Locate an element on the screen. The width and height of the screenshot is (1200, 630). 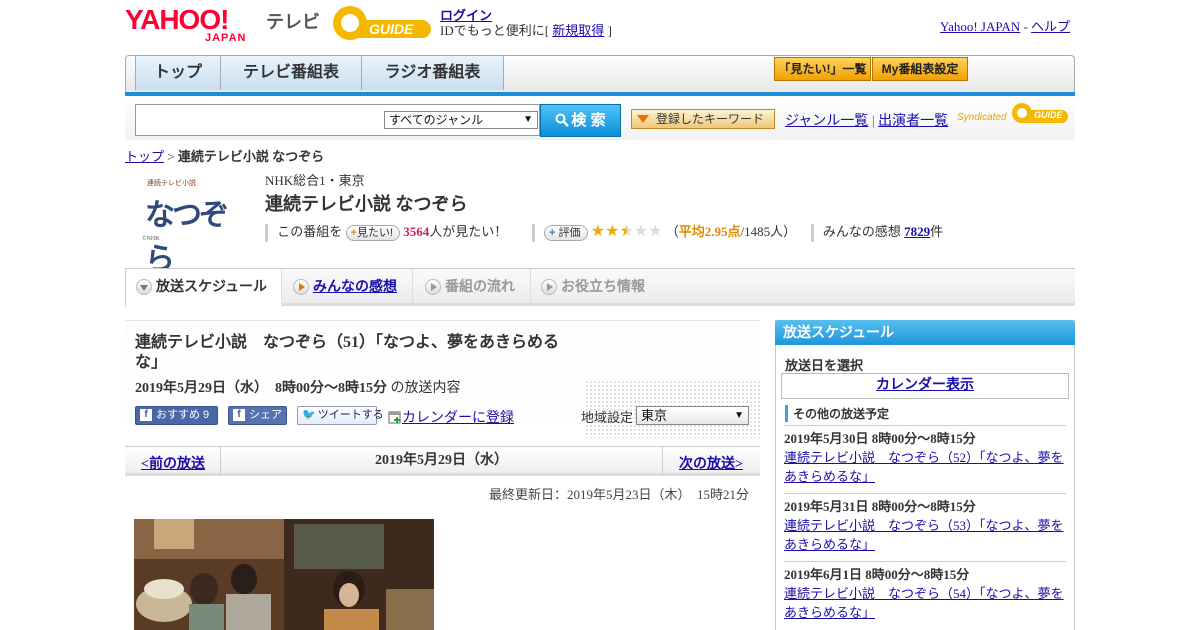
performer-list-link: 出演者一覧 is located at coordinates (913, 121).